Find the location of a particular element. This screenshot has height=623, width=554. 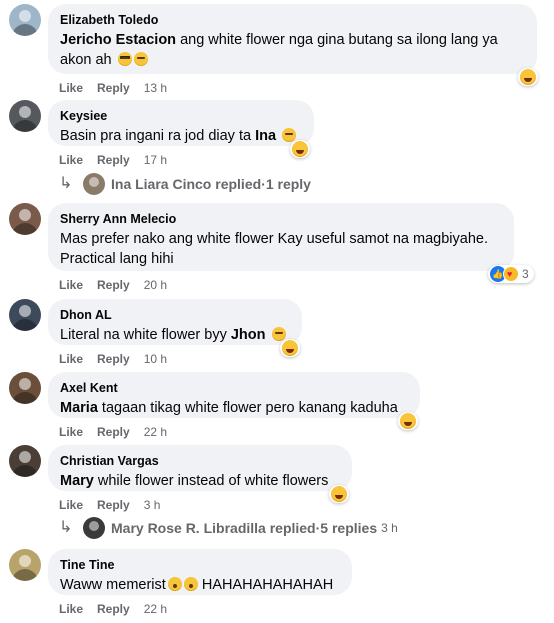

comment-text: Waww memerist HAHAHAHAHAHAH is located at coordinates (197, 585).